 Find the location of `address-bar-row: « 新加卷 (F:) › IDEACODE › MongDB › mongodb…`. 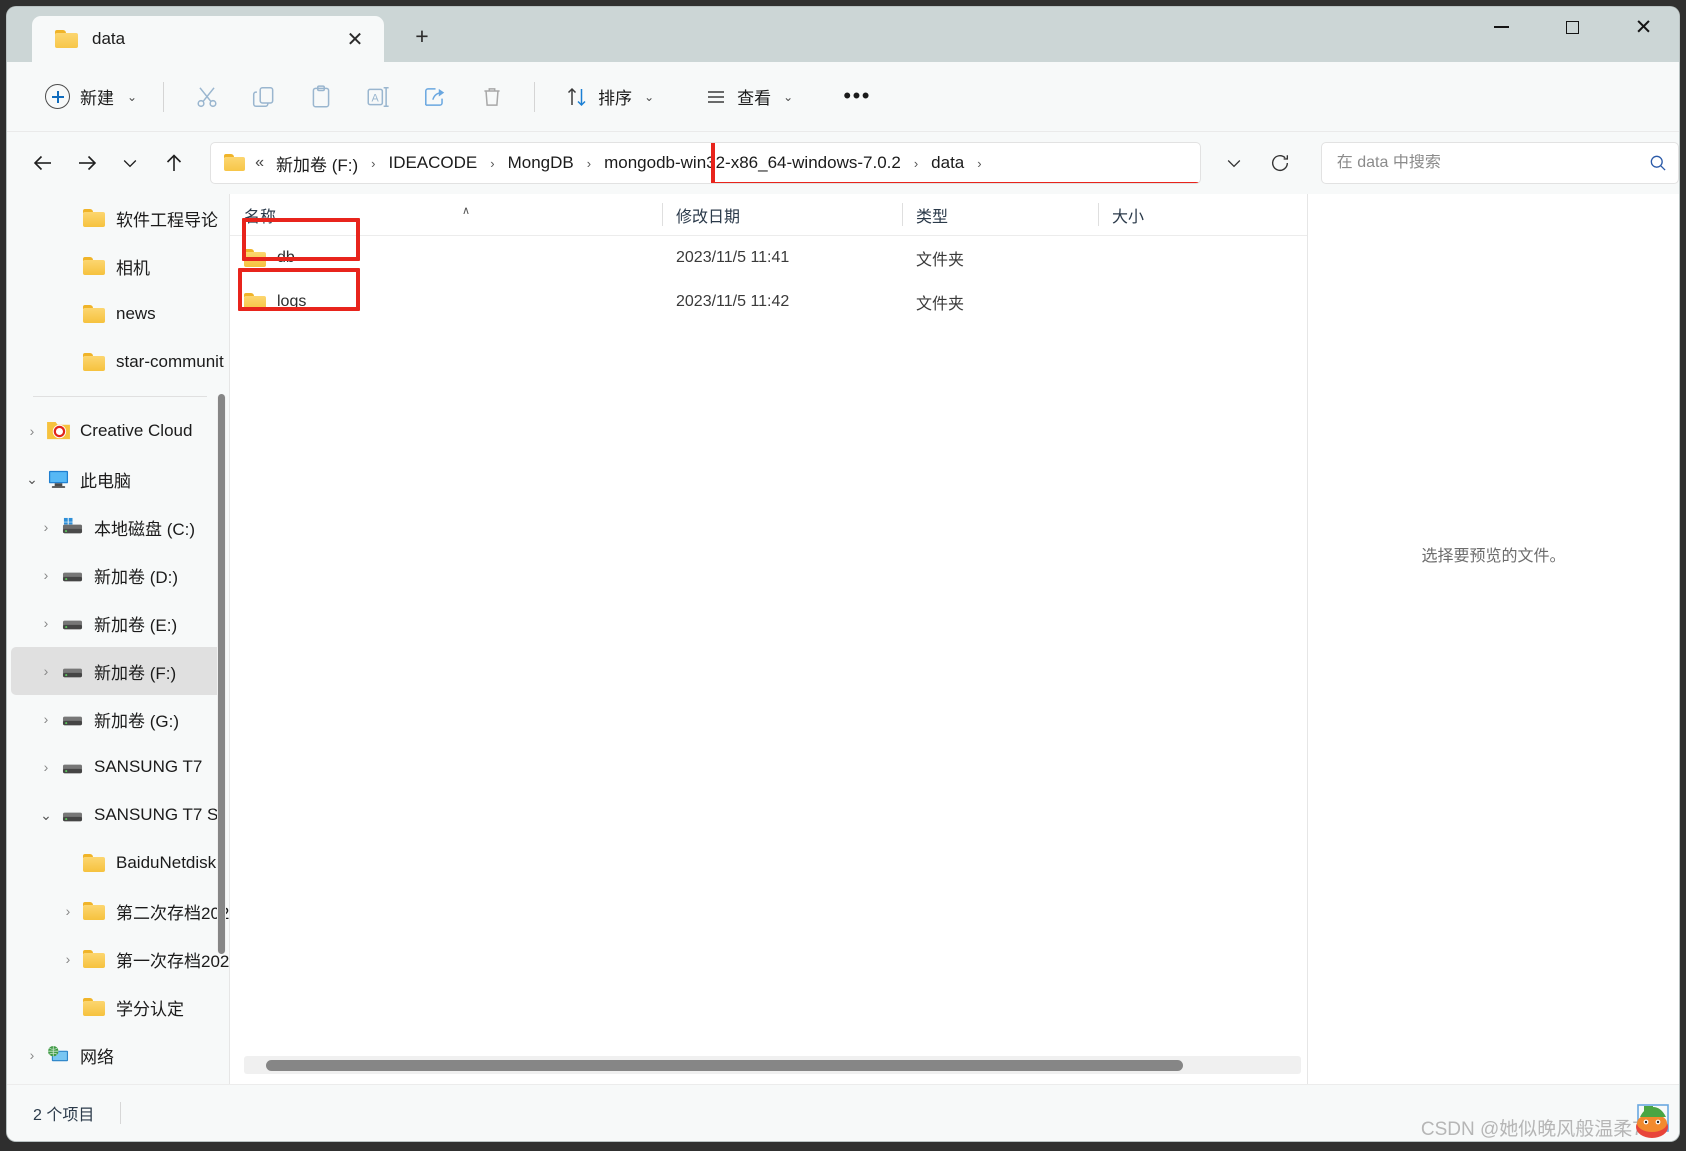

address-bar-row: « 新加卷 (F:) › IDEACODE › MongDB › mongodb… is located at coordinates (843, 163).